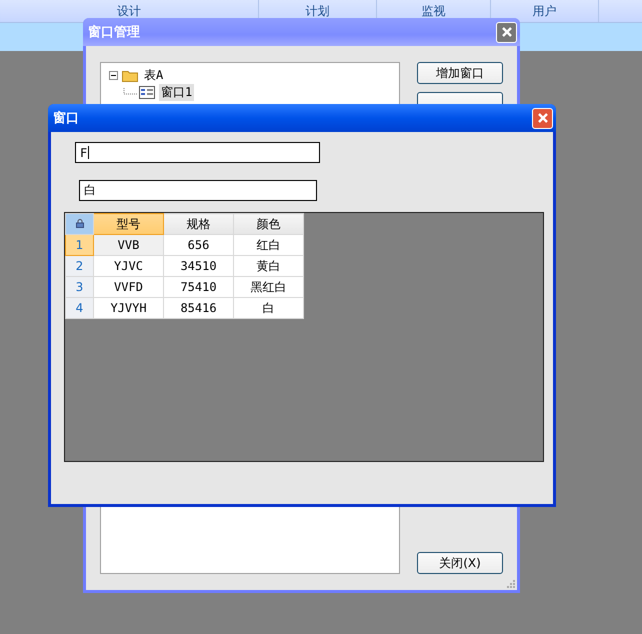  What do you see at coordinates (113, 75) in the screenshot?
I see `collapse-icon` at bounding box center [113, 75].